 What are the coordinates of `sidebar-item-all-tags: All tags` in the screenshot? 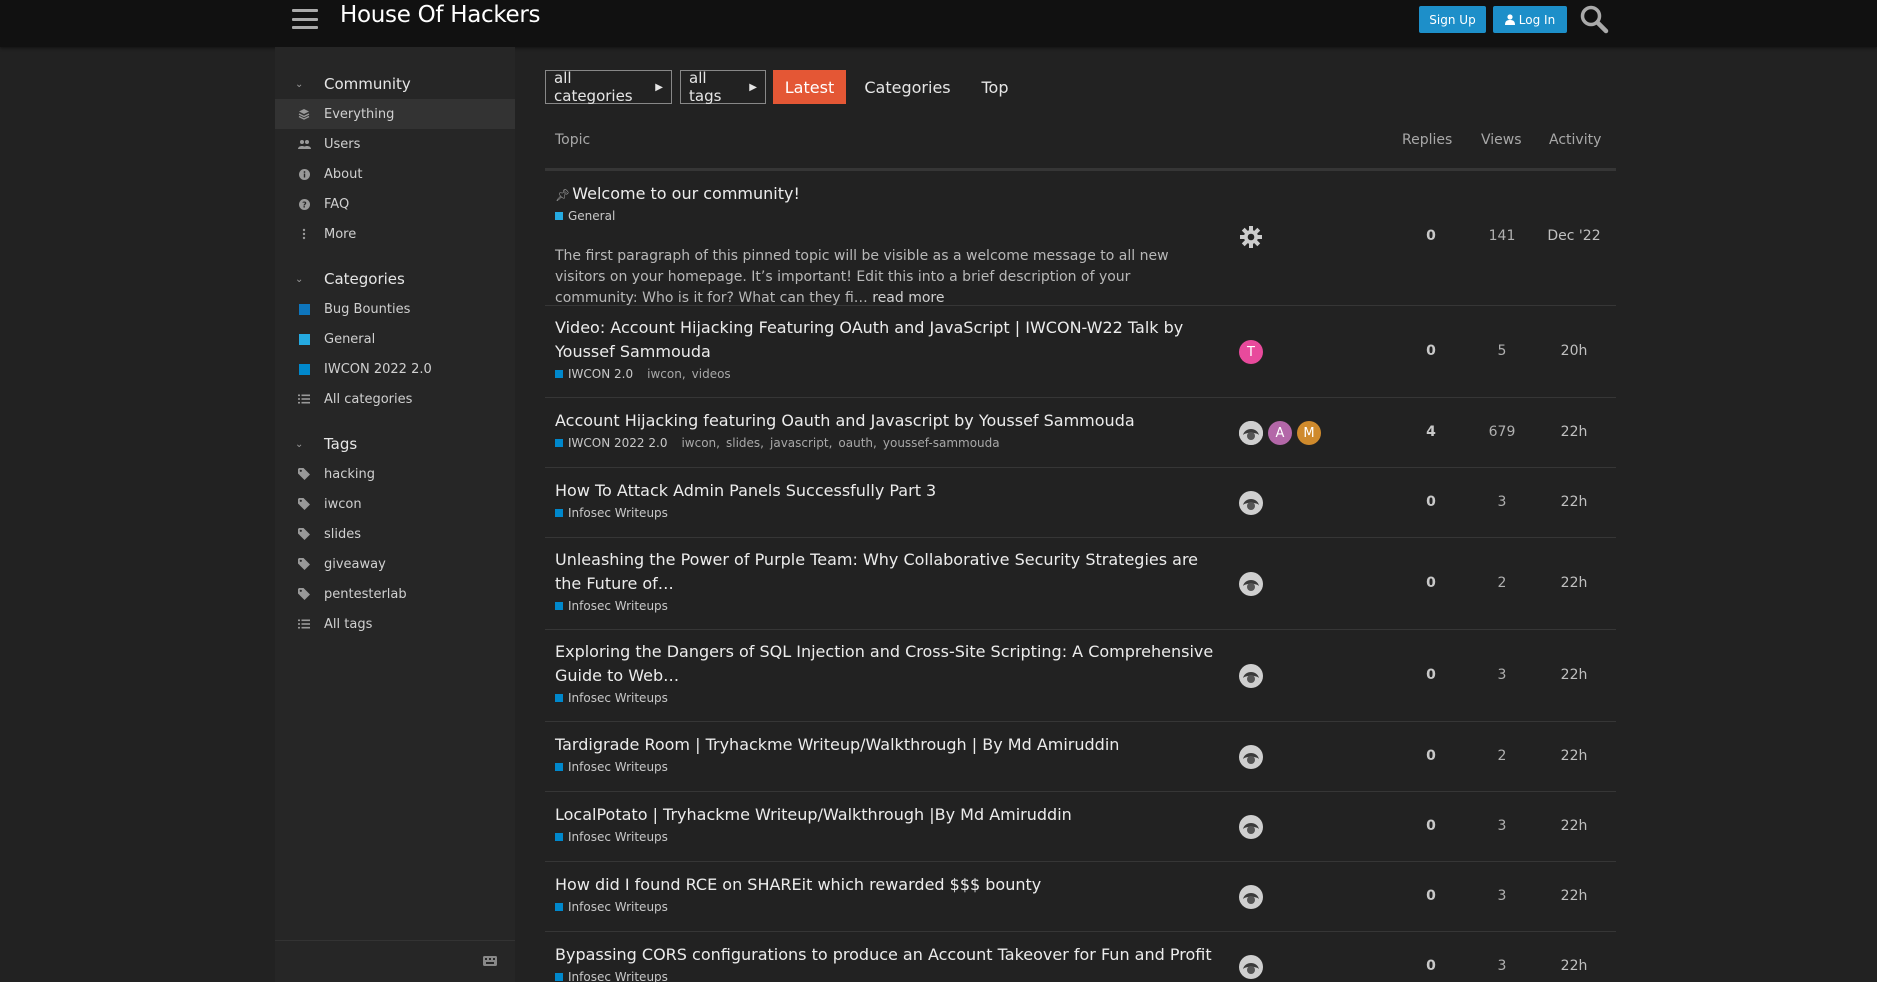 It's located at (395, 624).